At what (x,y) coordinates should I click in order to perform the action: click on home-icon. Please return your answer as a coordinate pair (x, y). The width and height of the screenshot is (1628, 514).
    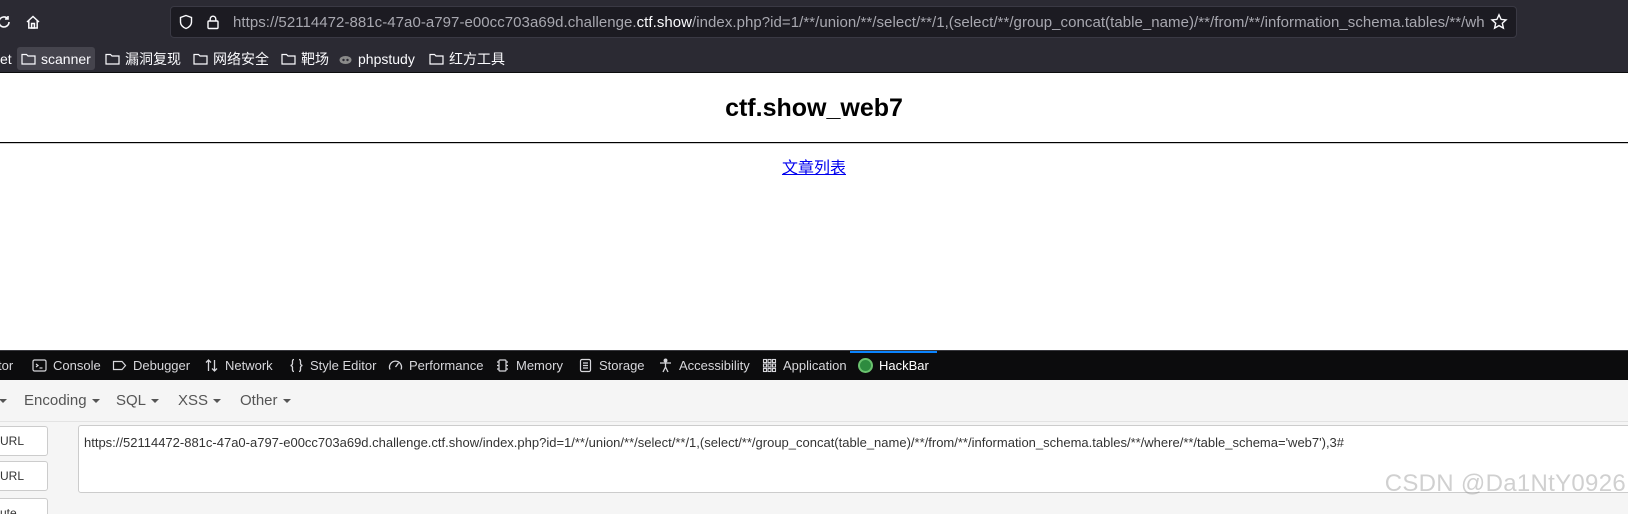
    Looking at the image, I should click on (33, 22).